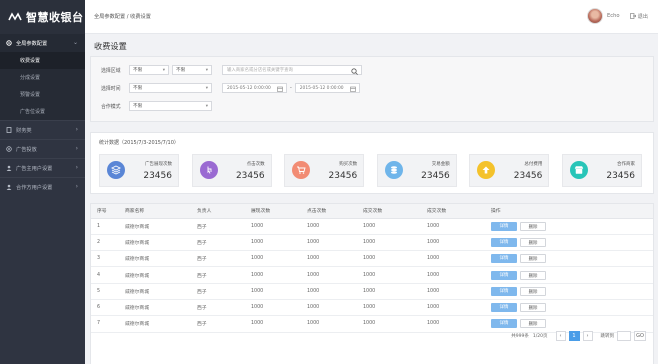  I want to click on prev-page-button: ‹, so click(560, 336).